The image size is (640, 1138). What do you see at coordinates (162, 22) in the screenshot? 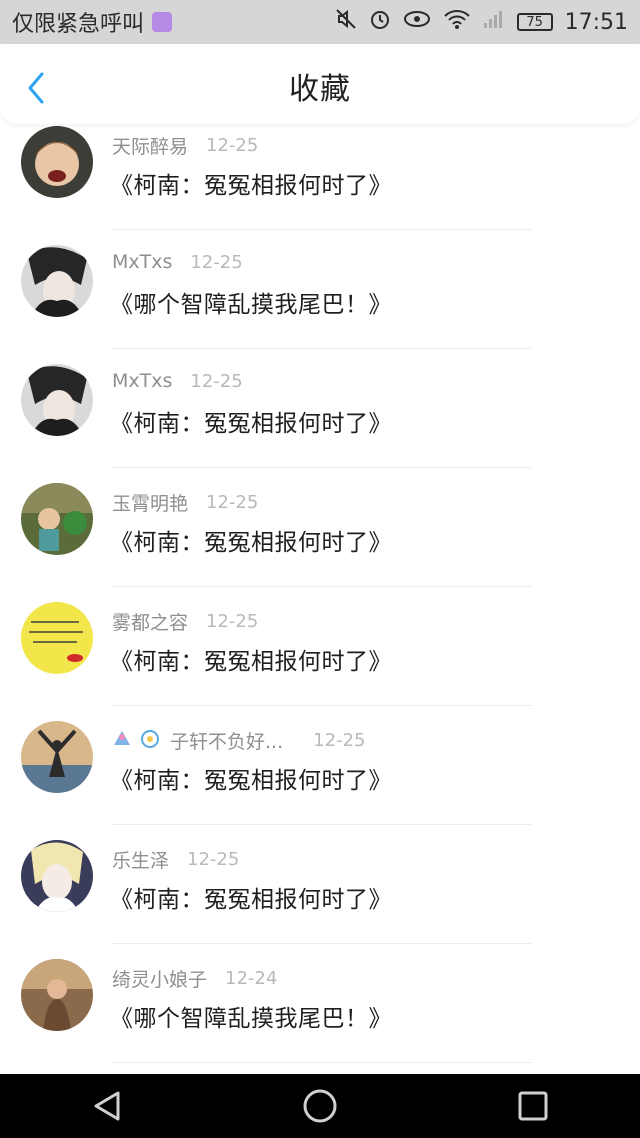
I see `gallery-notification-icon` at bounding box center [162, 22].